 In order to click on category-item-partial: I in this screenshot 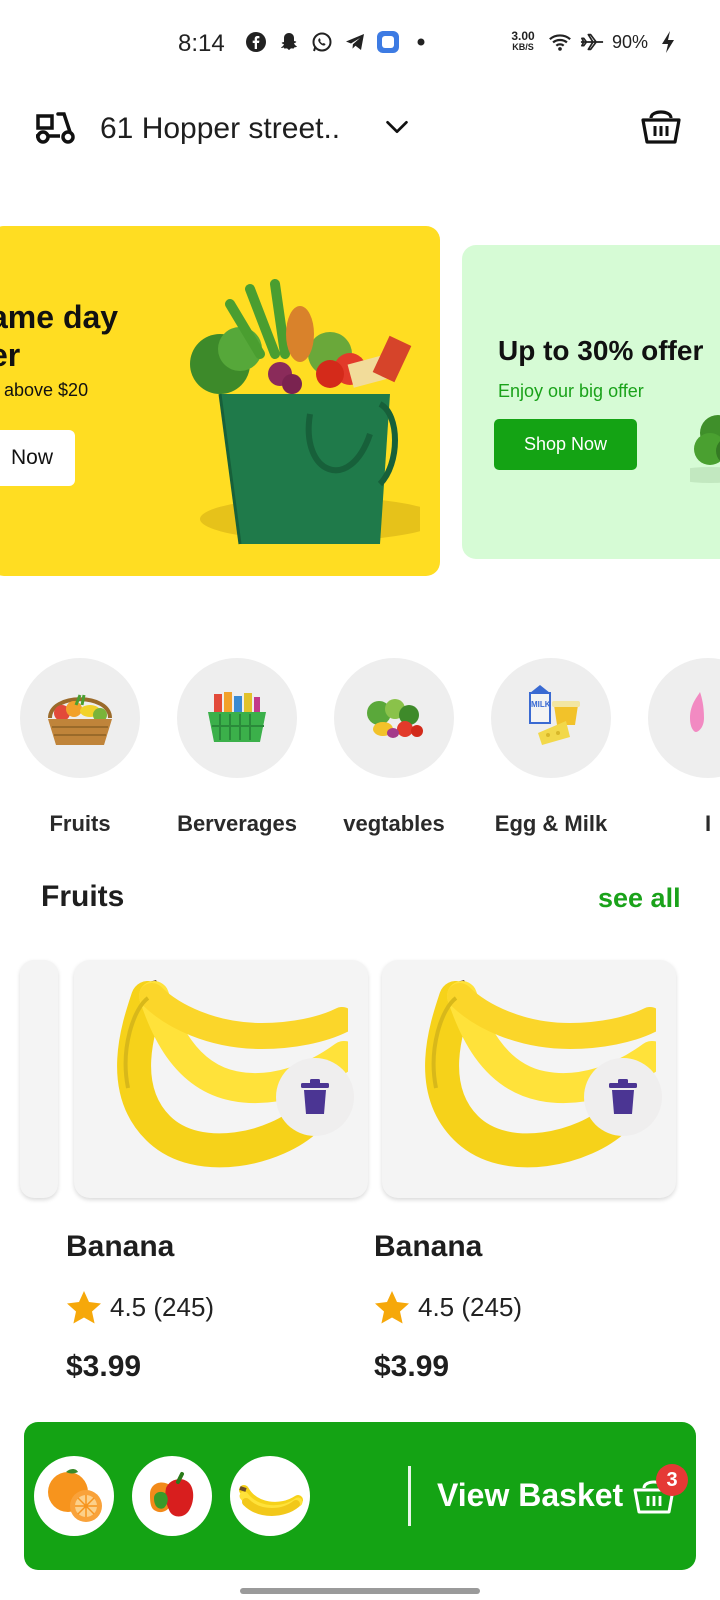, I will do `click(674, 753)`.